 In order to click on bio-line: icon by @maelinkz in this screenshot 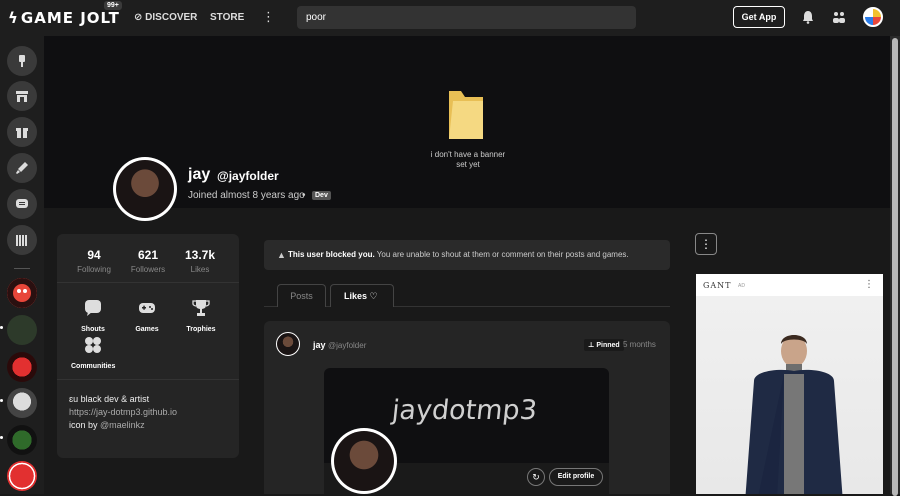, I will do `click(123, 425)`.